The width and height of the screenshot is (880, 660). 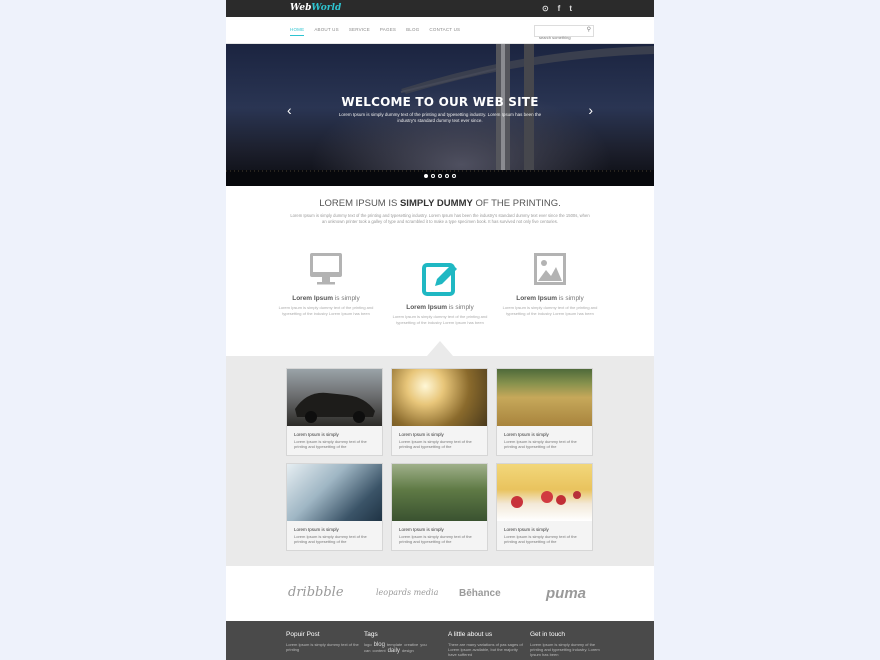 What do you see at coordinates (334, 397) in the screenshot?
I see `card-image-car` at bounding box center [334, 397].